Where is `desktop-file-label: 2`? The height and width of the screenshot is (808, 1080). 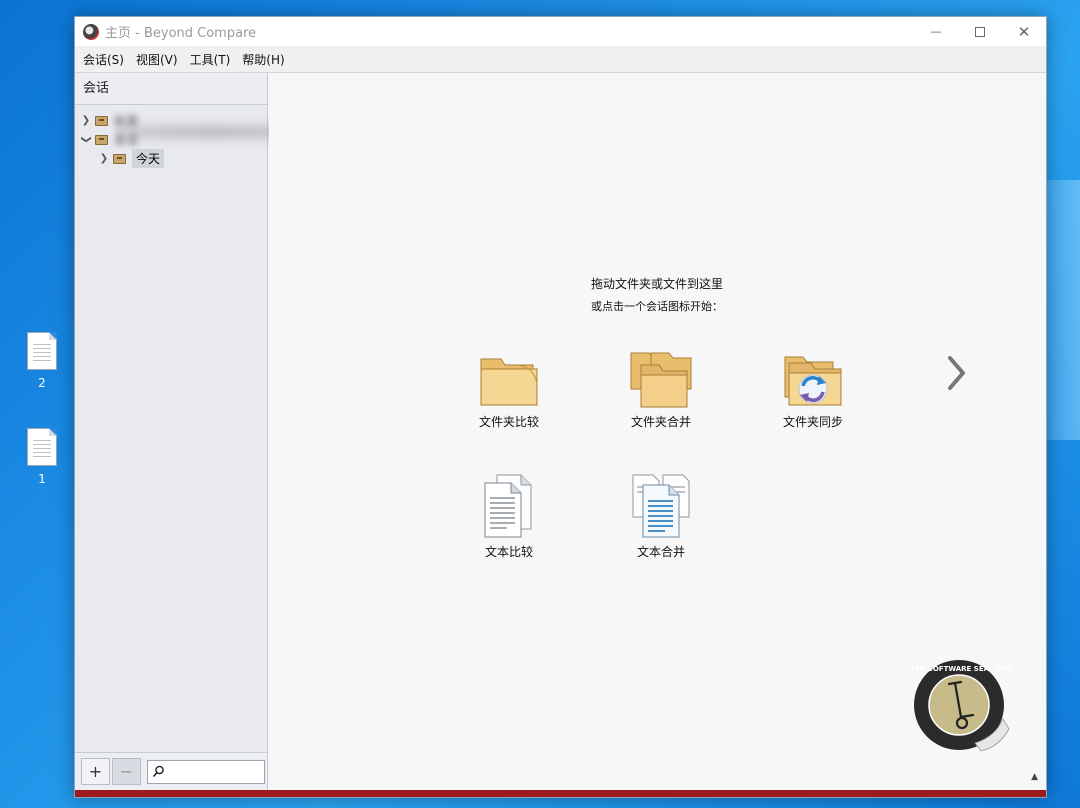
desktop-file-label: 2 is located at coordinates (42, 383).